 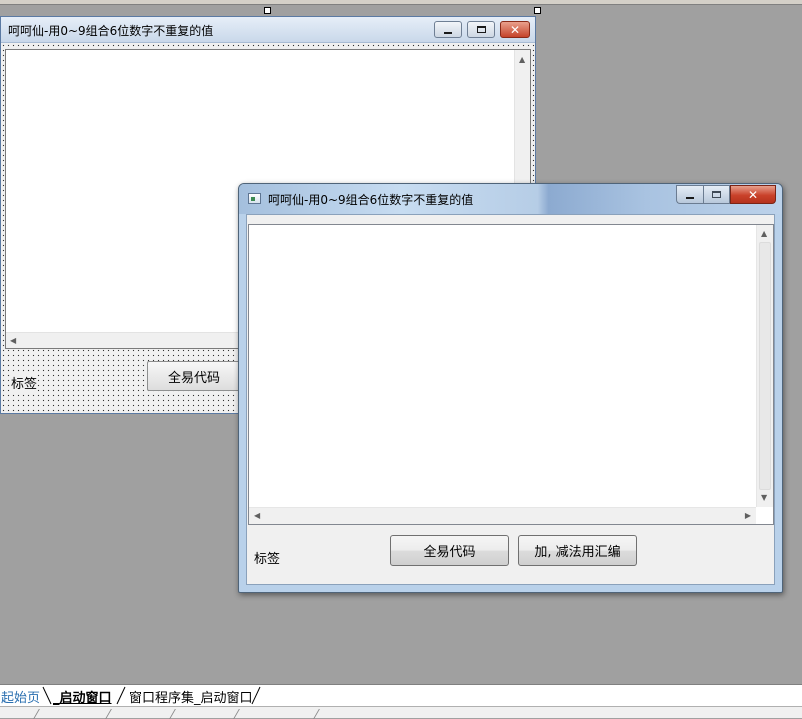 What do you see at coordinates (577, 550) in the screenshot?
I see `add-subtract-asm-button: 加, 减法用汇编` at bounding box center [577, 550].